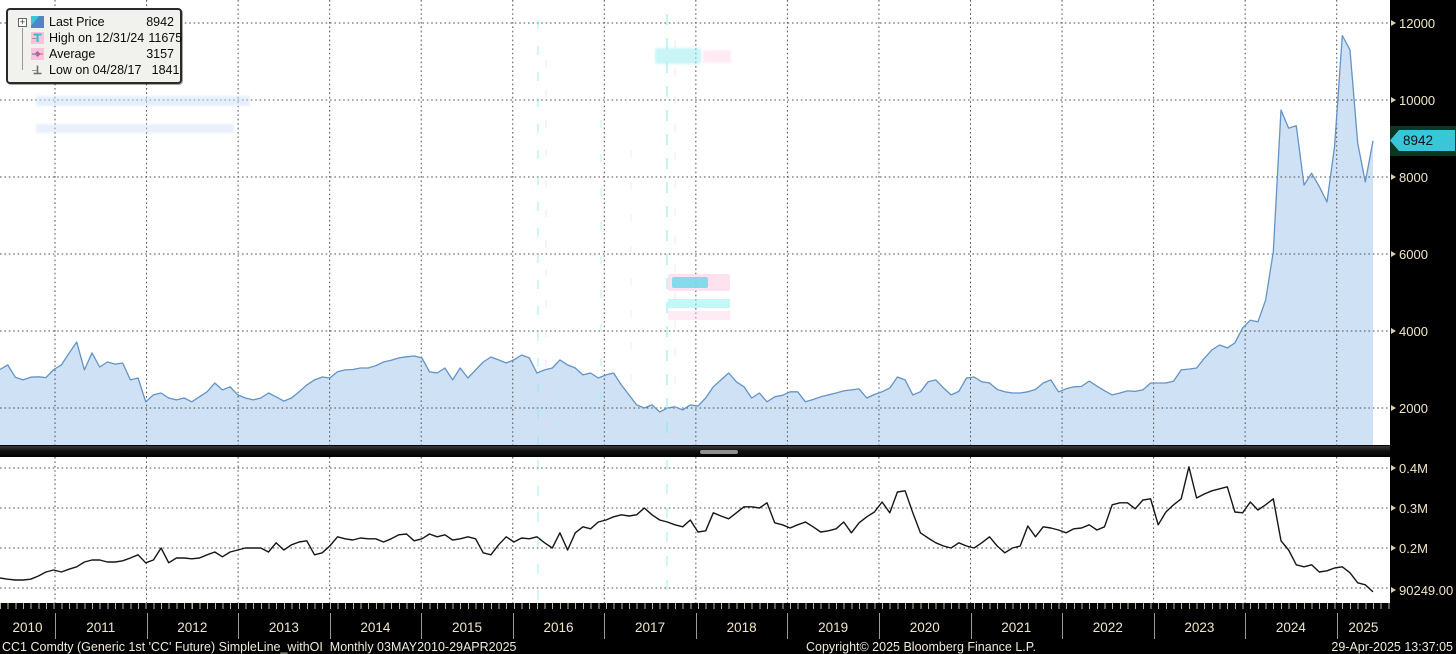  What do you see at coordinates (650, 627) in the screenshot?
I see `year-label: 2017` at bounding box center [650, 627].